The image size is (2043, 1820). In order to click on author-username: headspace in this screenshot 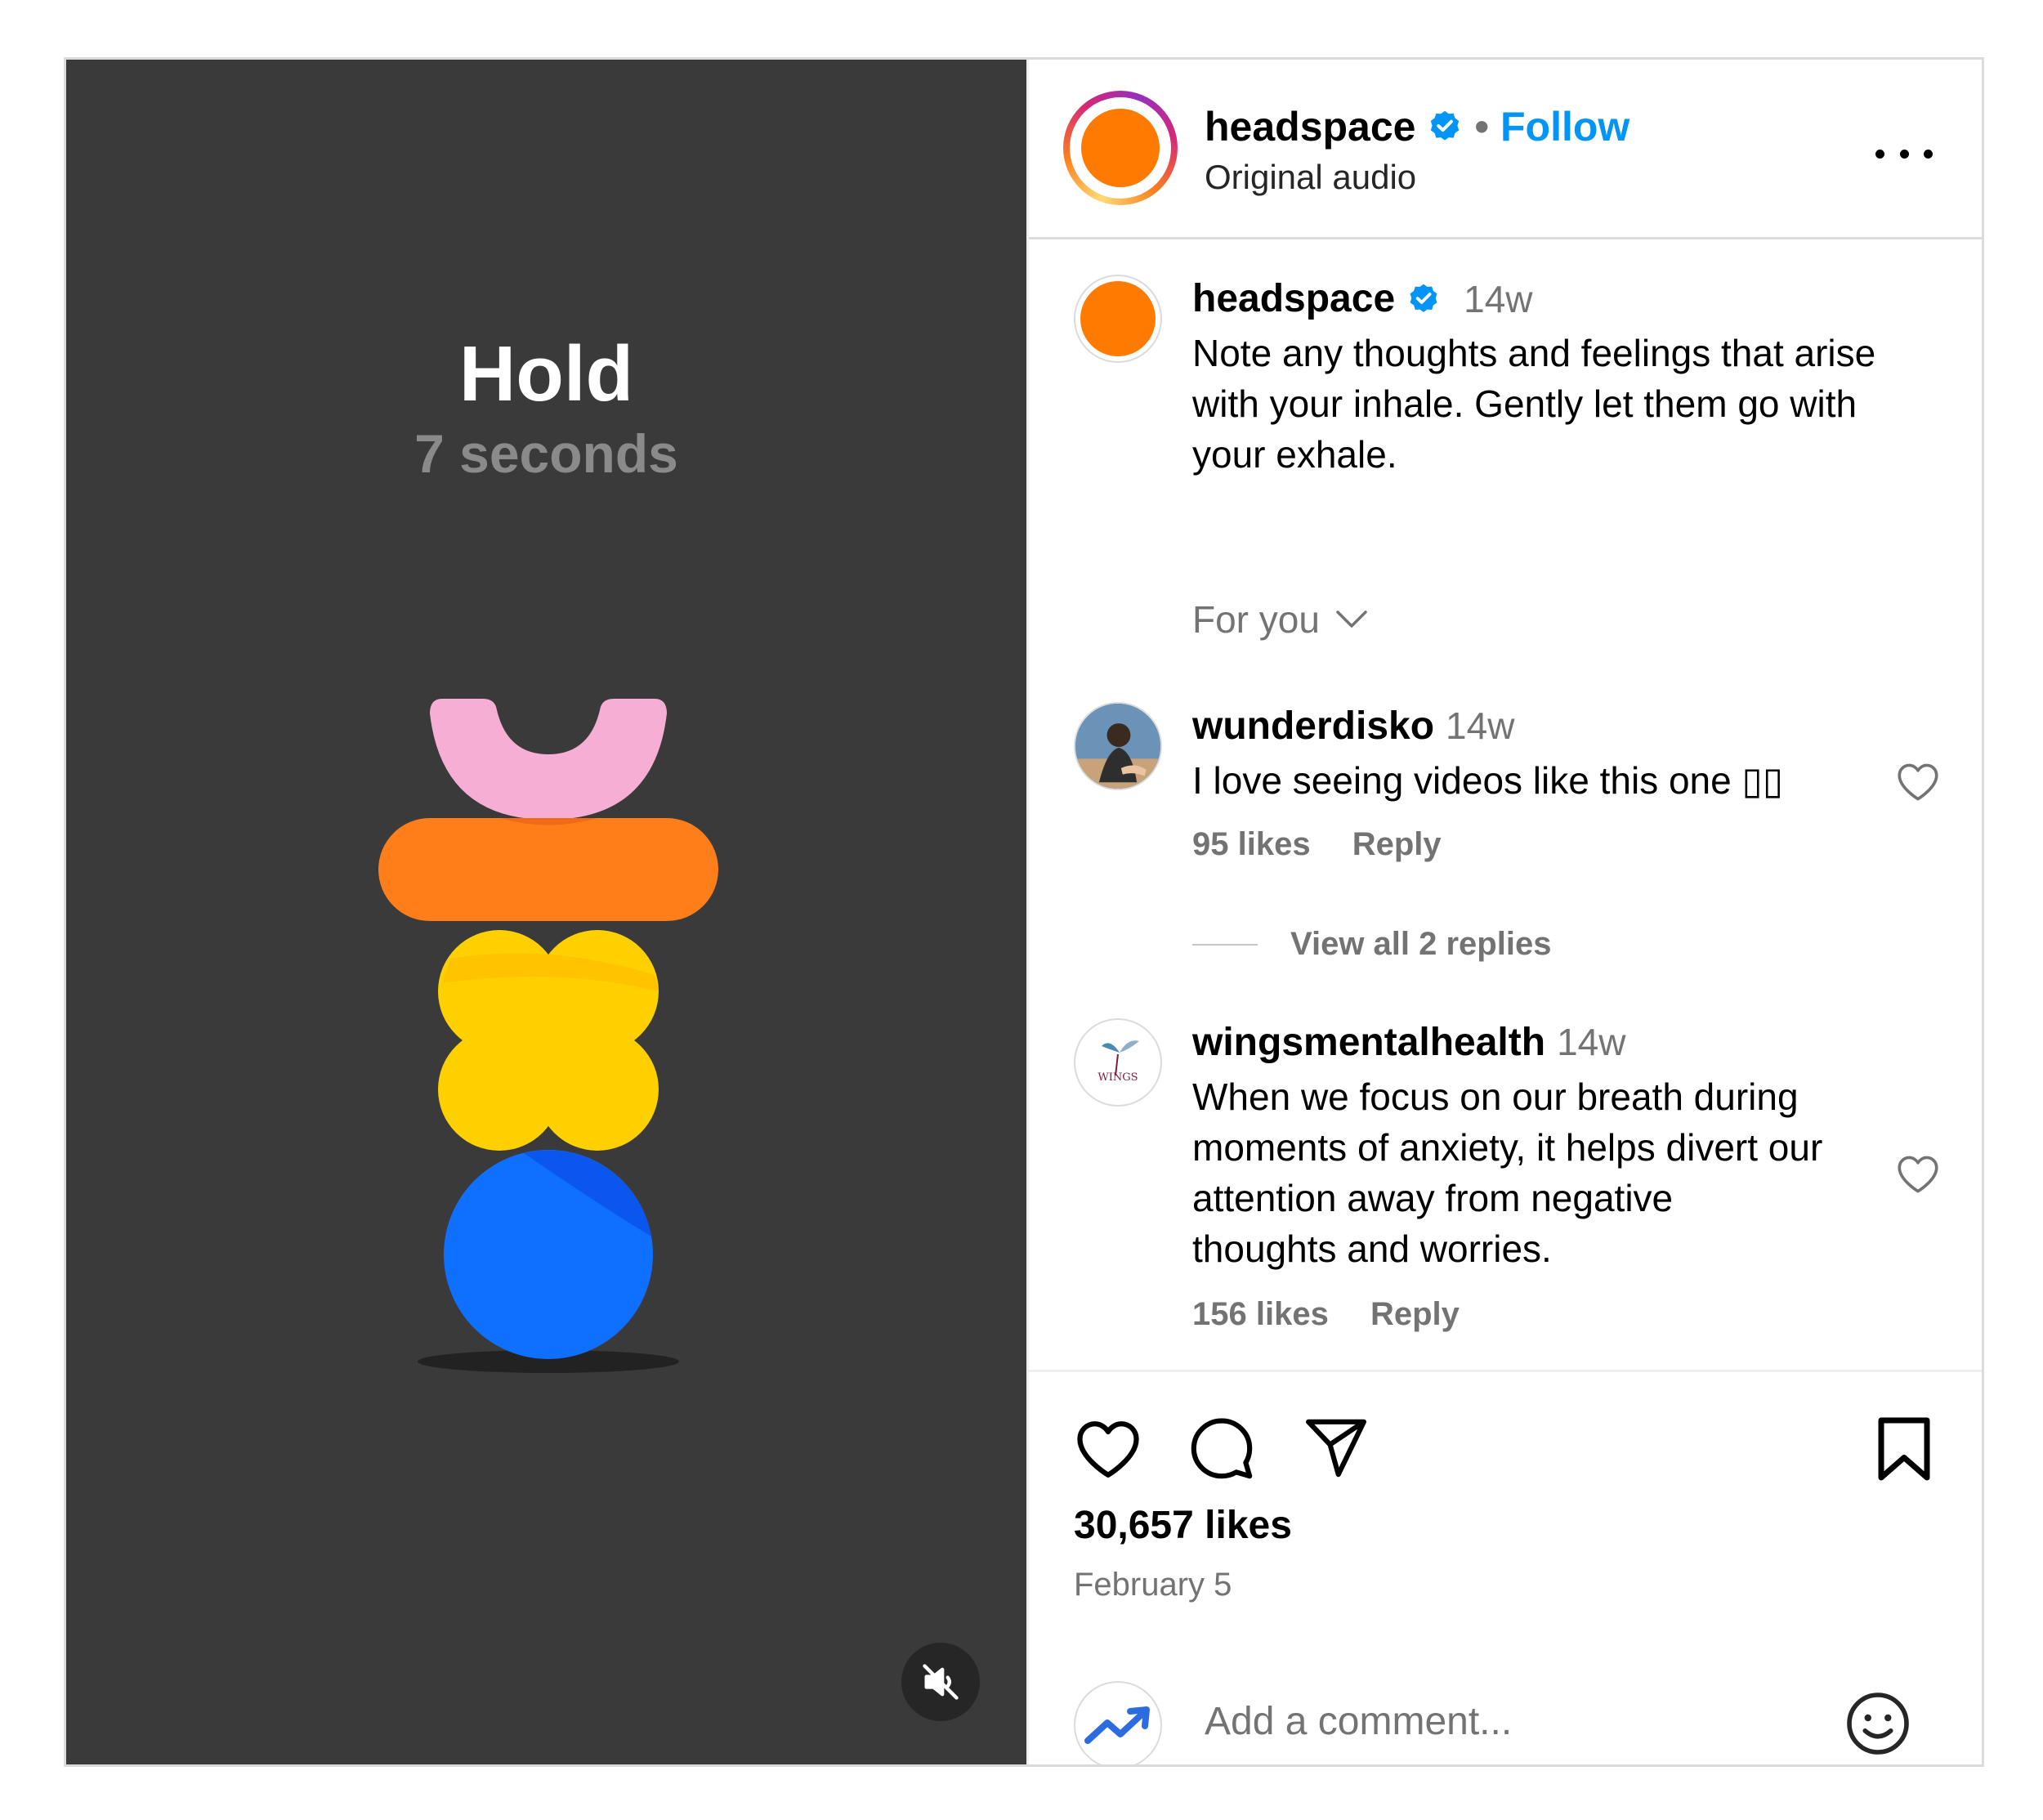, I will do `click(1310, 126)`.